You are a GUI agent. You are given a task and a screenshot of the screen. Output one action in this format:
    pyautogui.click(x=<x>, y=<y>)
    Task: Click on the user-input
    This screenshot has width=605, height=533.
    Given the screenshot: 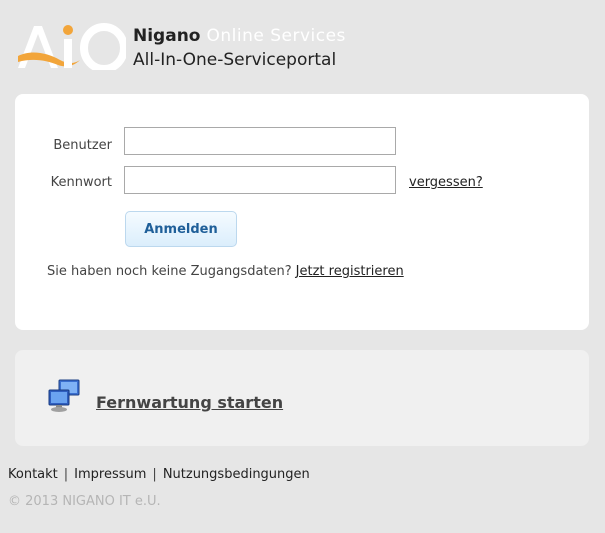 What is the action you would take?
    pyautogui.click(x=260, y=141)
    